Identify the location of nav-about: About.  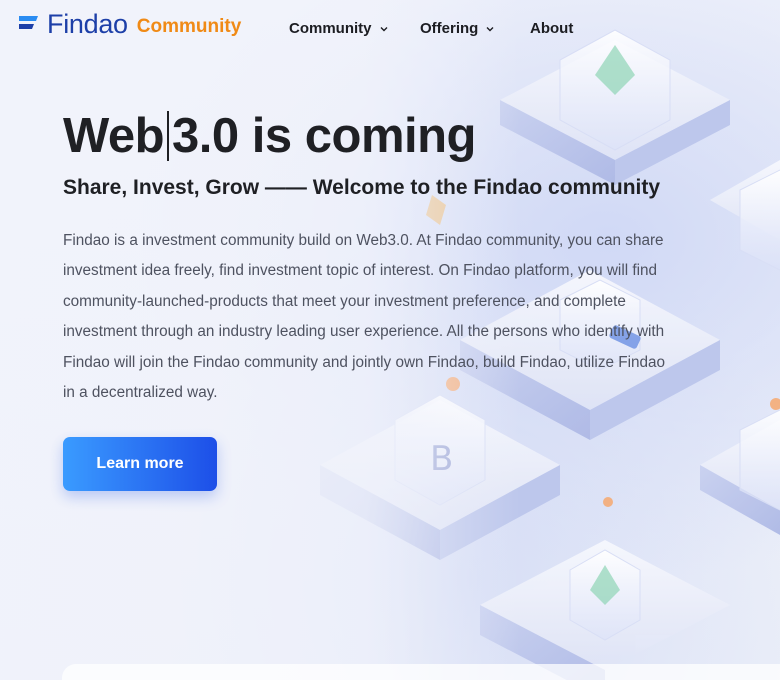
(551, 28).